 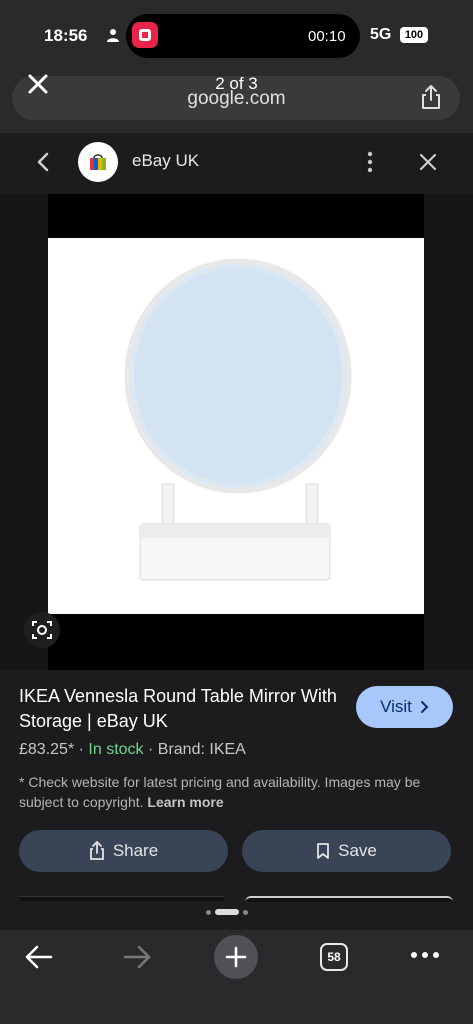 I want to click on plus-icon, so click(x=236, y=957).